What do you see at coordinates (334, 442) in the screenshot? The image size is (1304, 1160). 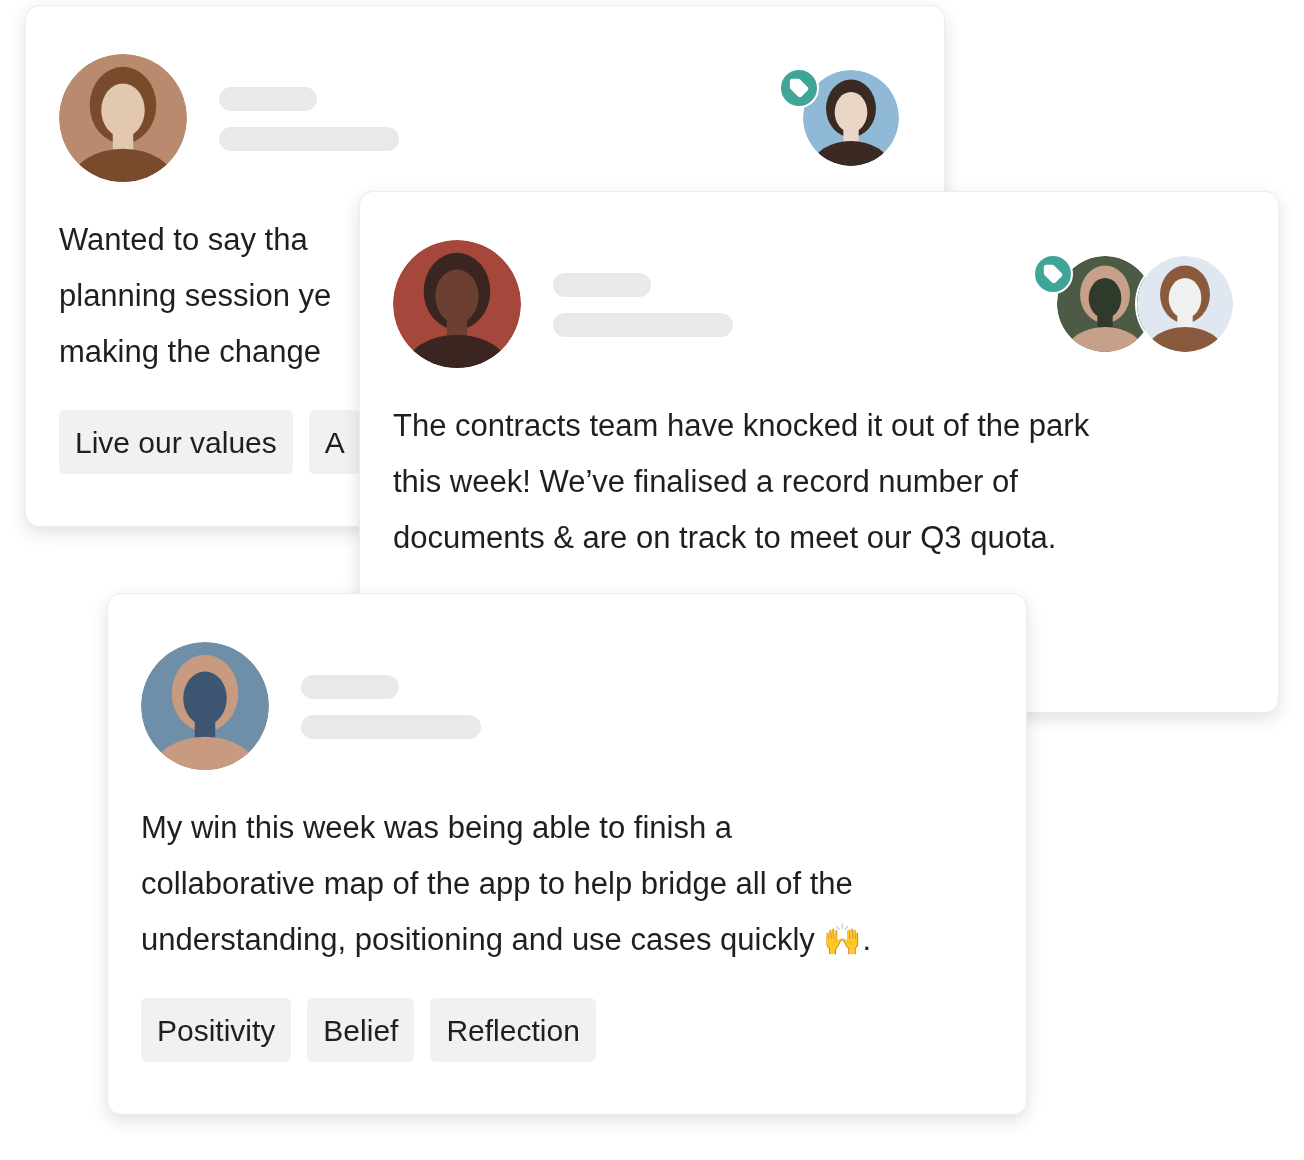 I see `value-tag: A` at bounding box center [334, 442].